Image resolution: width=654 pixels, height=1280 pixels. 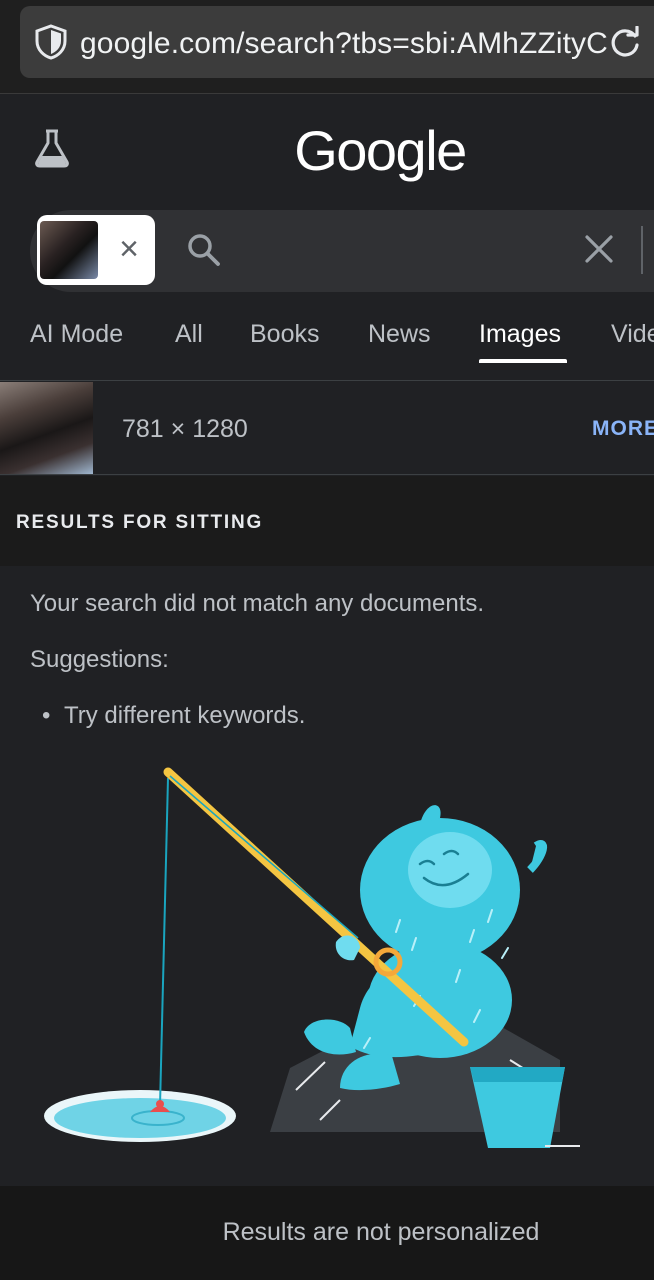 I want to click on footer: Results are not personalized, so click(x=327, y=1233).